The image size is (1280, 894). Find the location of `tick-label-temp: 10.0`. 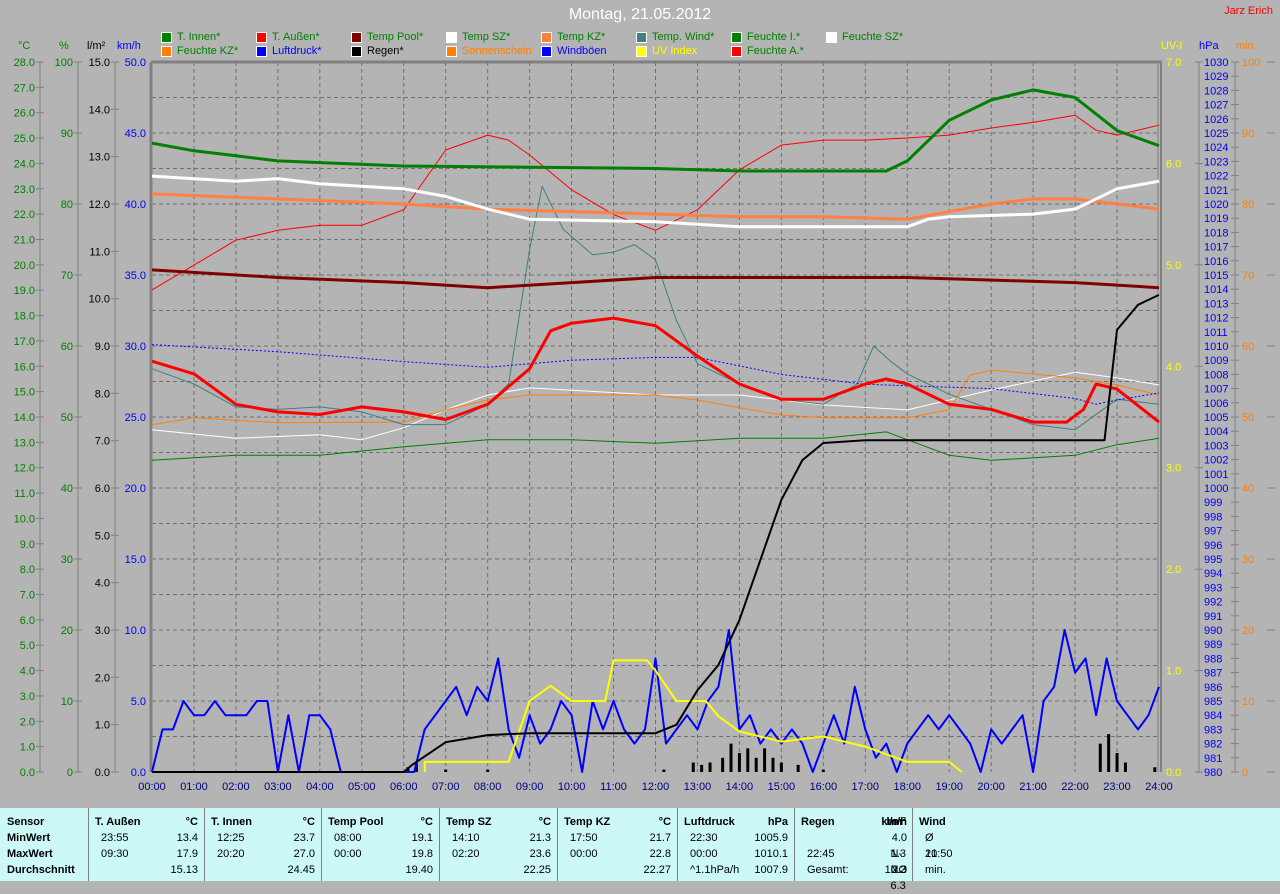

tick-label-temp: 10.0 is located at coordinates (24, 519).